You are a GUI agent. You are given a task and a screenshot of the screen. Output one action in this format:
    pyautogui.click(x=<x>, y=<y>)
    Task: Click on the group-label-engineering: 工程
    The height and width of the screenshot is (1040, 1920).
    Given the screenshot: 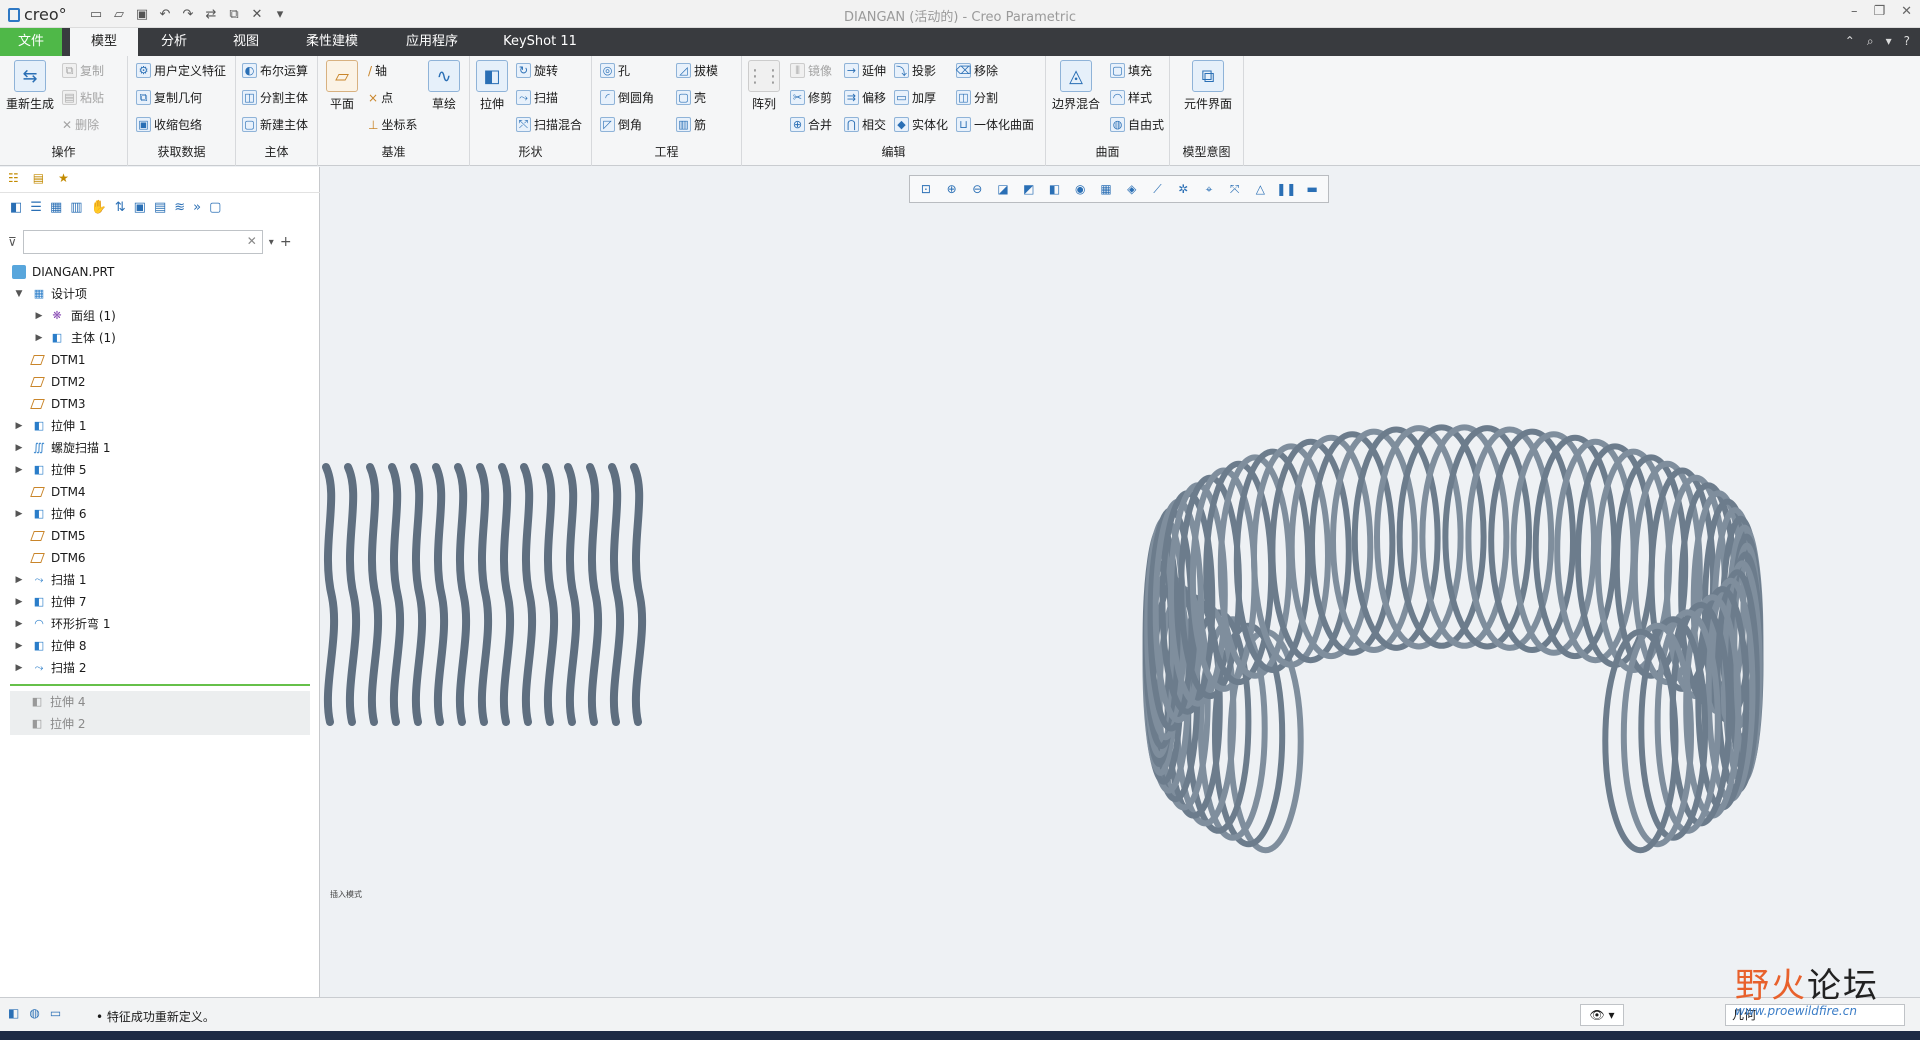 What is the action you would take?
    pyautogui.click(x=666, y=151)
    